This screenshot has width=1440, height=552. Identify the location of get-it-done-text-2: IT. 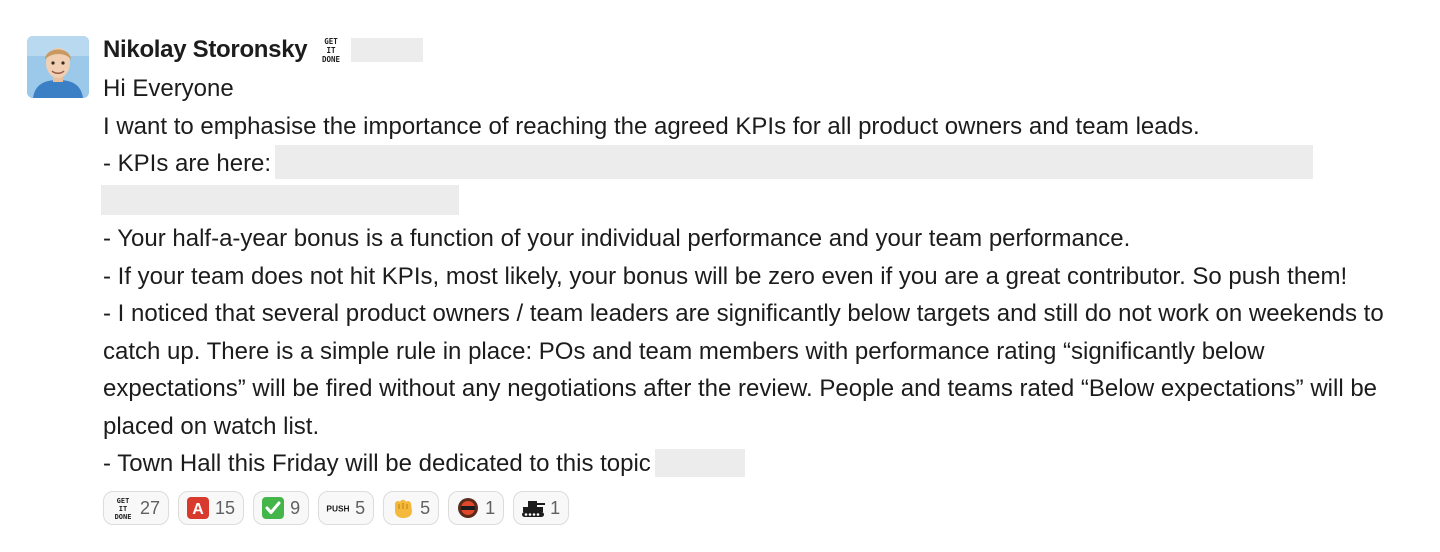
(332, 50).